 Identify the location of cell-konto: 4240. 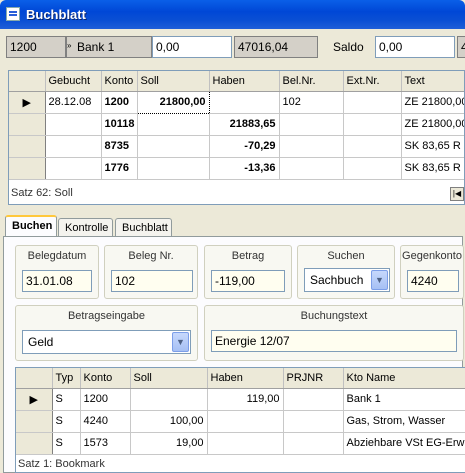
(105, 421).